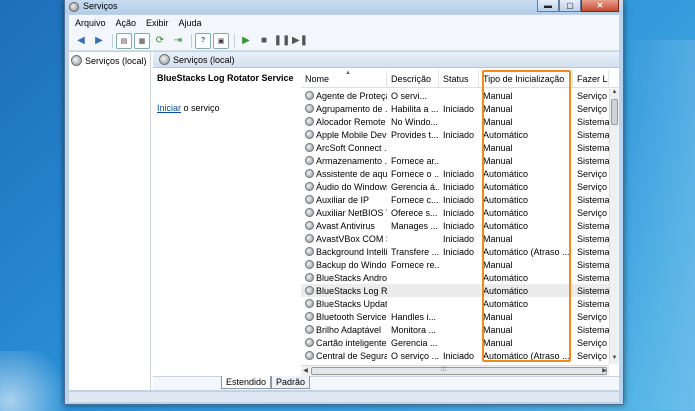 This screenshot has width=695, height=411. I want to click on table-row: ArcSoft Connect ... Manual Sistema, so click(455, 147).